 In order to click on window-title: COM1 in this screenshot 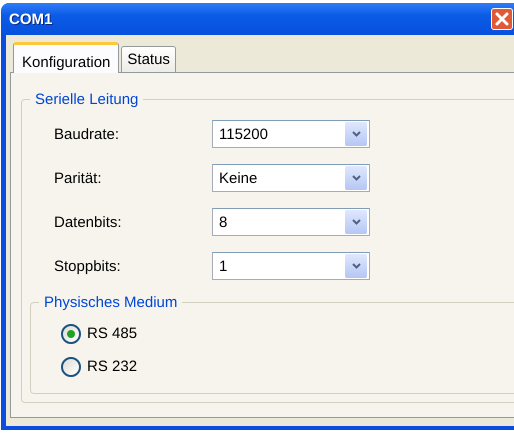, I will do `click(30, 19)`.